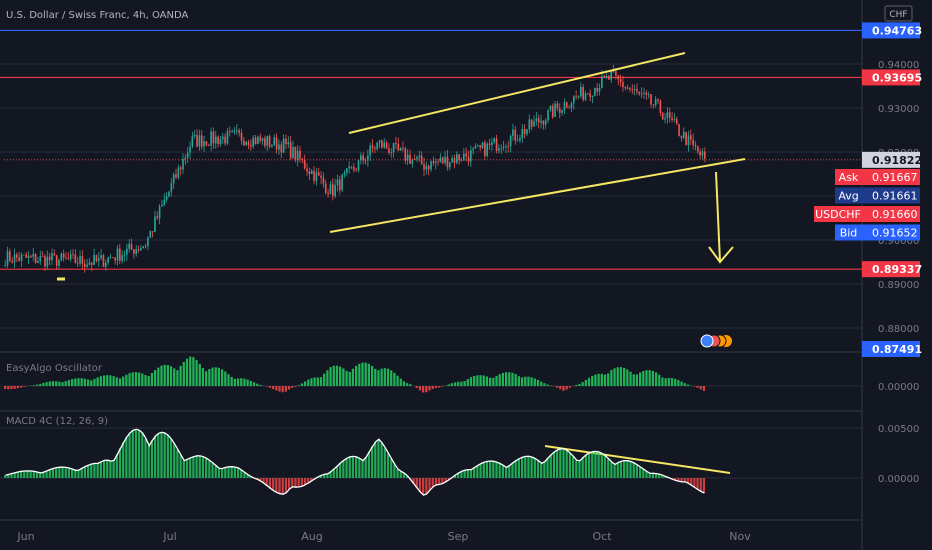 Image resolution: width=932 pixels, height=550 pixels. I want to click on quote-row-ask: Ask 0.91667, so click(877, 177).